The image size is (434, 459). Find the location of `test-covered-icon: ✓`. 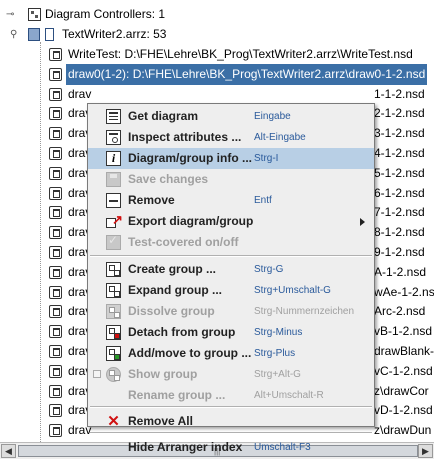

test-covered-icon: ✓ is located at coordinates (113, 241).